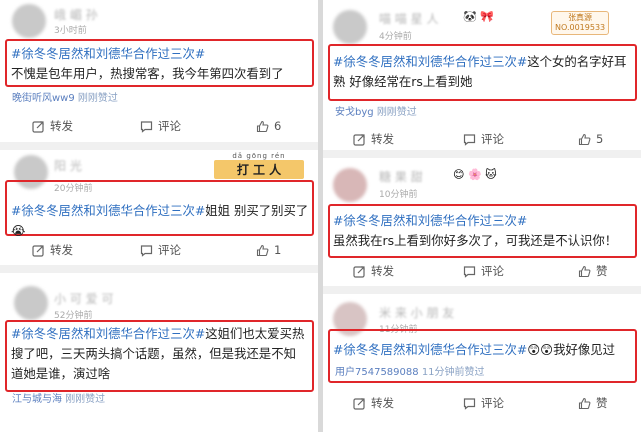 This screenshot has height=432, width=641. I want to click on decoration-pinyin: dǎ gōng rén, so click(259, 156).